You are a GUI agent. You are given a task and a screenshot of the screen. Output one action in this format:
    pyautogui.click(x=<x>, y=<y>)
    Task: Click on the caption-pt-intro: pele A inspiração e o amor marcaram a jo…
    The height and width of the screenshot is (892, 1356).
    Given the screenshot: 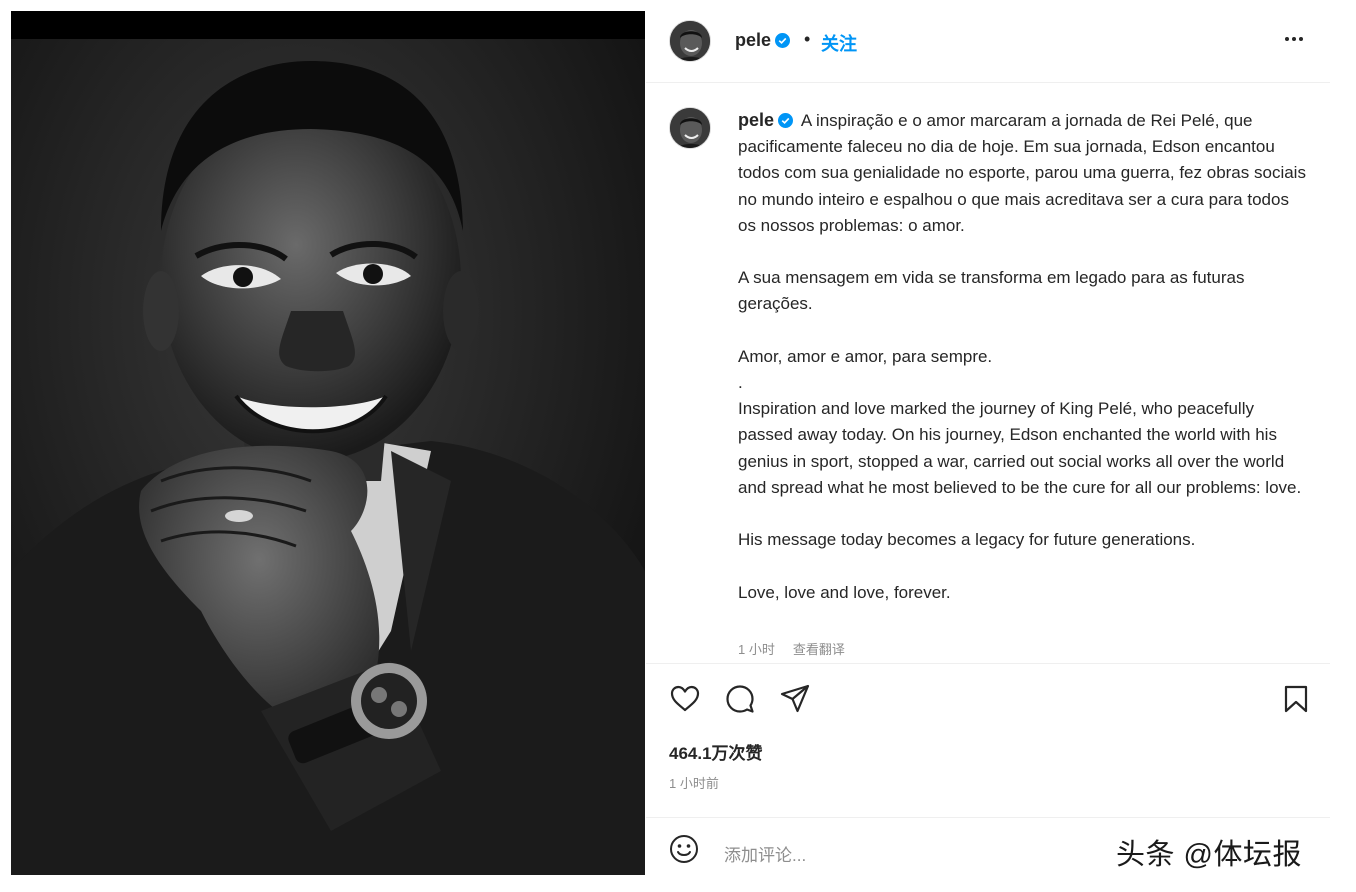 What is the action you would take?
    pyautogui.click(x=1023, y=173)
    